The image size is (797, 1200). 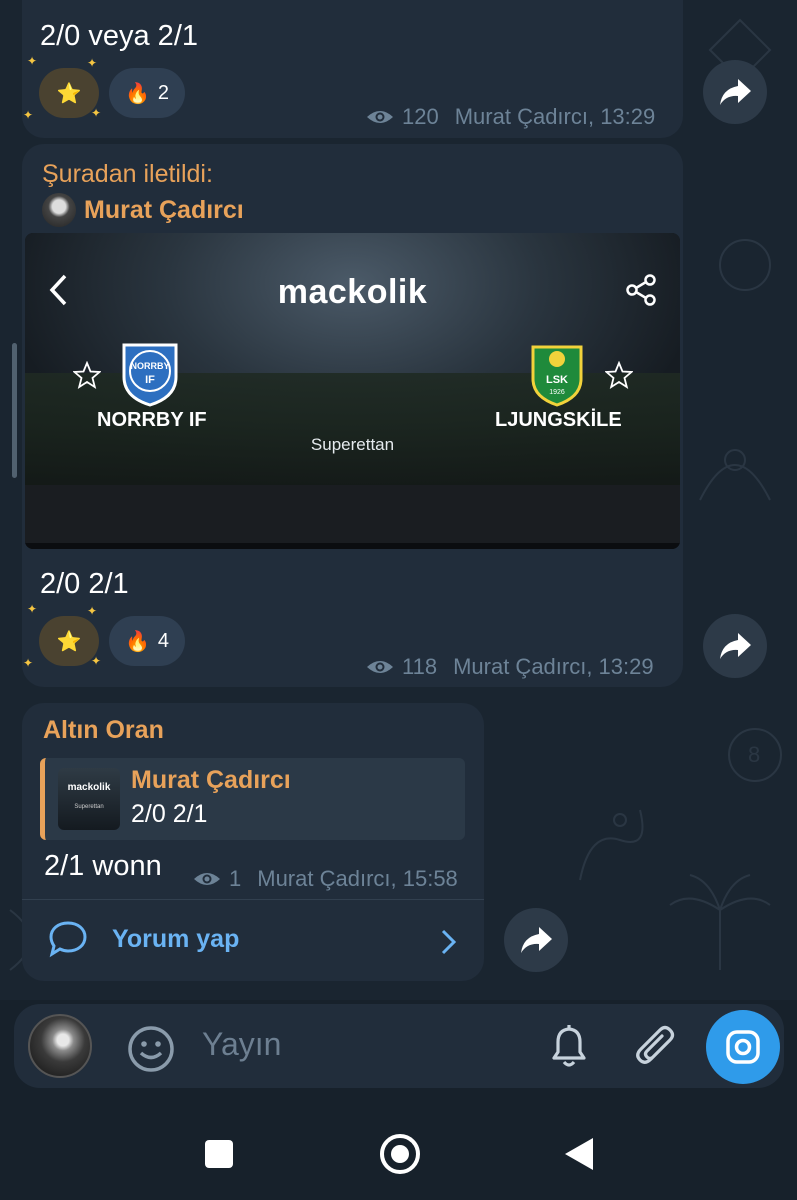 What do you see at coordinates (150, 380) in the screenshot?
I see `crest-text: IF` at bounding box center [150, 380].